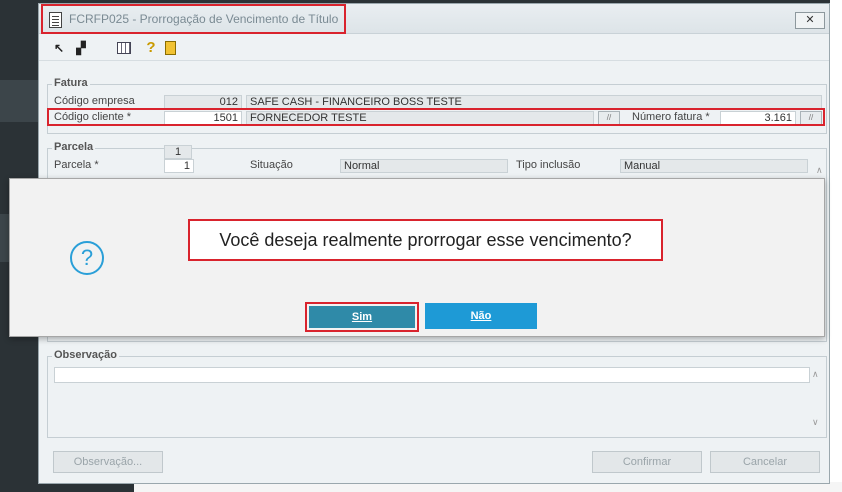 This screenshot has height=492, width=842. I want to click on desktop-band, so click(20, 101).